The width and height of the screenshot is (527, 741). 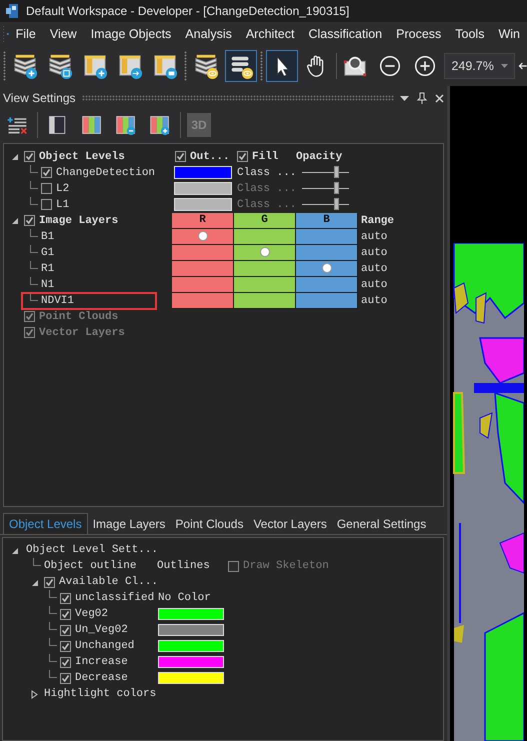 I want to click on menu-item: Image Objects, so click(x=131, y=34).